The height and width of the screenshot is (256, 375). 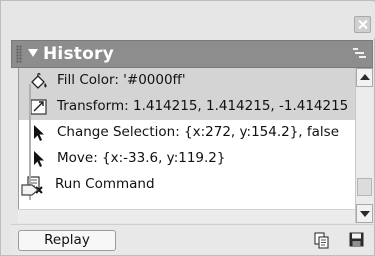 What do you see at coordinates (192, 54) in the screenshot?
I see `panel-header: History` at bounding box center [192, 54].